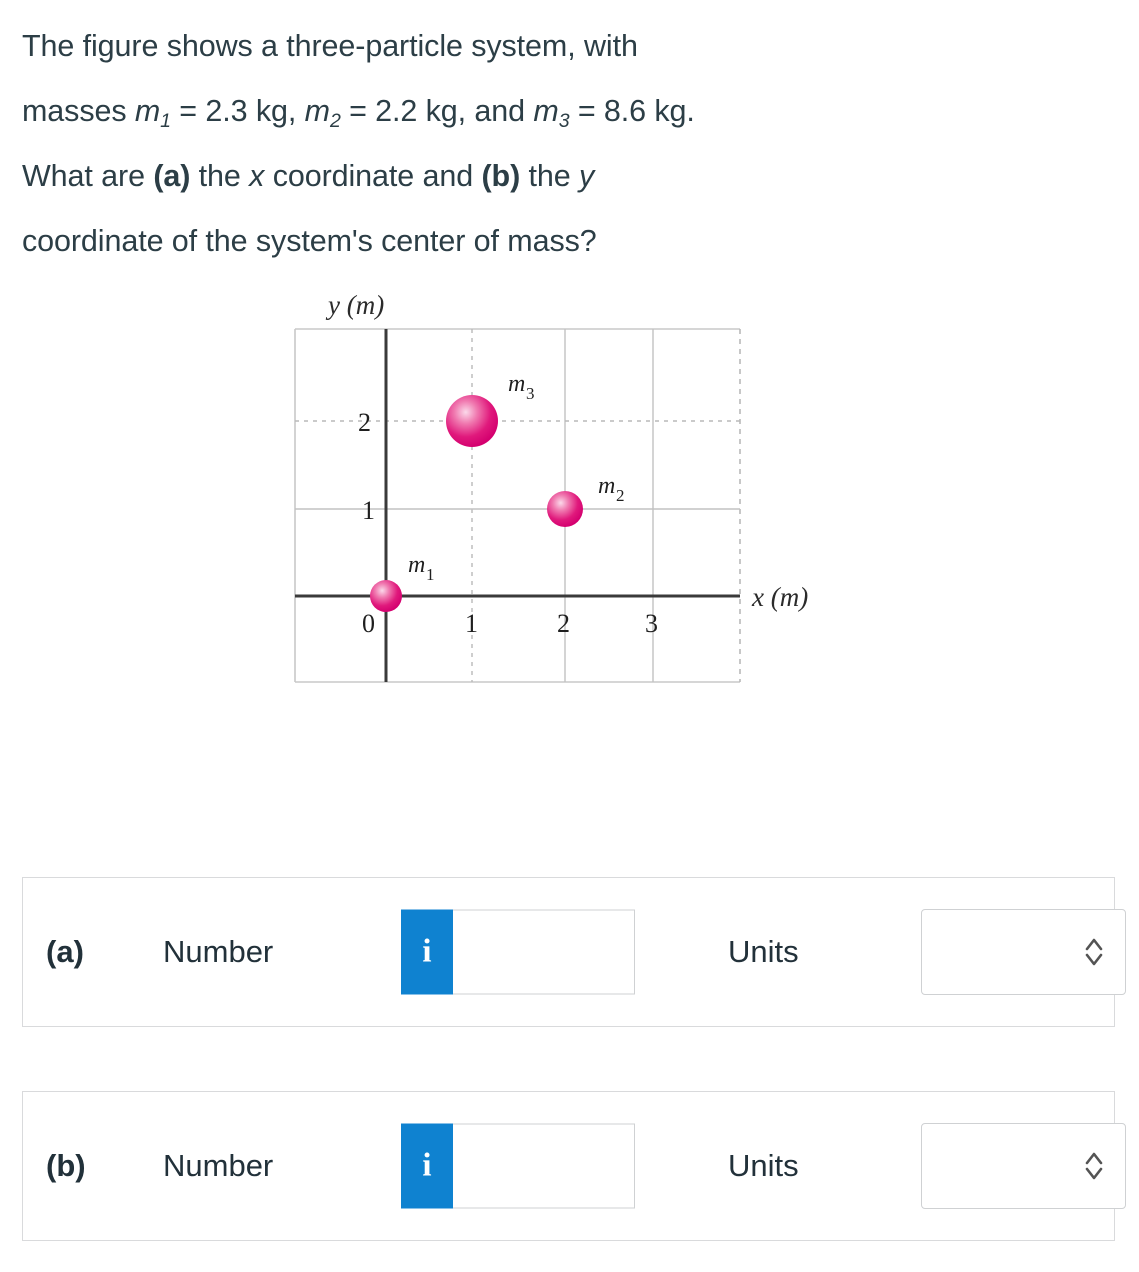 The width and height of the screenshot is (1139, 1272). Describe the element at coordinates (472, 421) in the screenshot. I see `particle-m3` at that location.